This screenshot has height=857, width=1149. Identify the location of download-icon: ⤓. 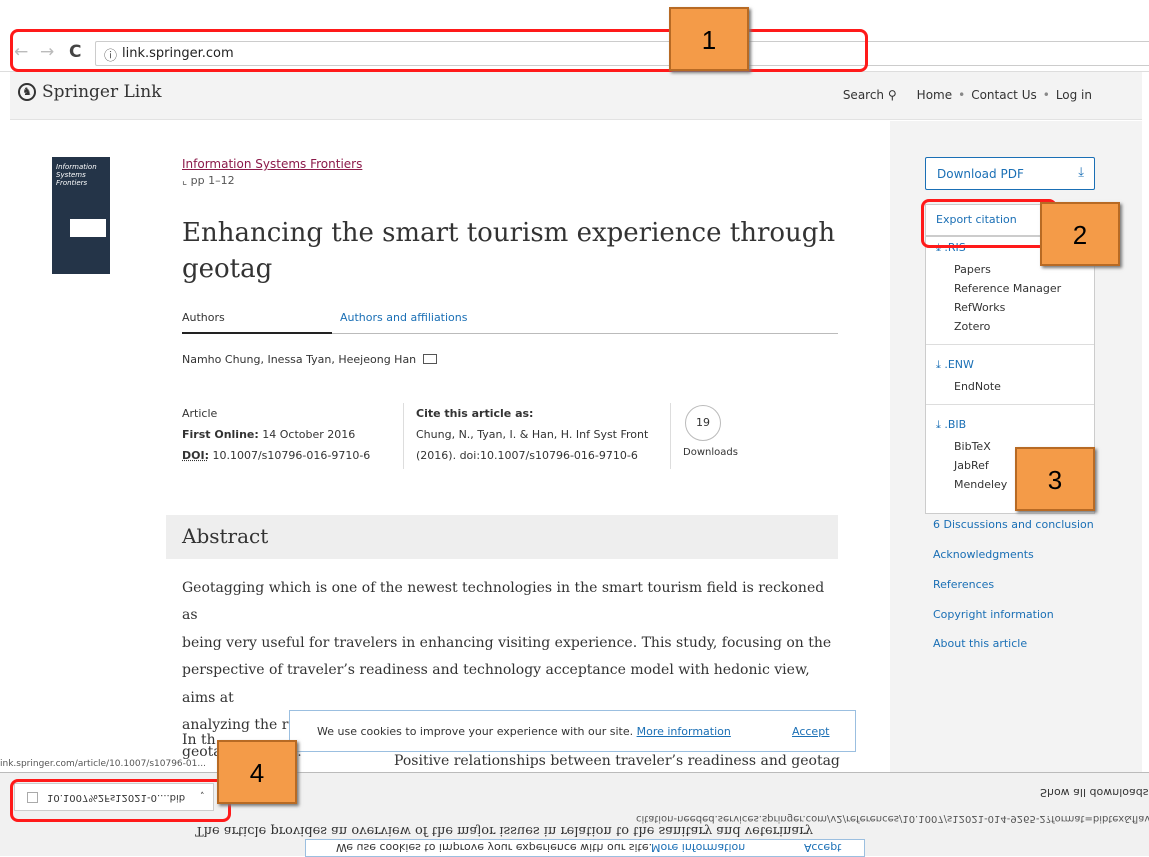
(1081, 172).